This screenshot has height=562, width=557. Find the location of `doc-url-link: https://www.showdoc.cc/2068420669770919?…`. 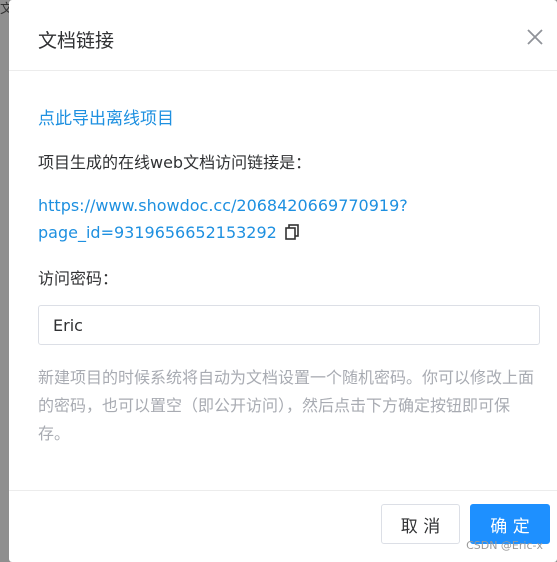

doc-url-link: https://www.showdoc.cc/2068420669770919?… is located at coordinates (223, 219).